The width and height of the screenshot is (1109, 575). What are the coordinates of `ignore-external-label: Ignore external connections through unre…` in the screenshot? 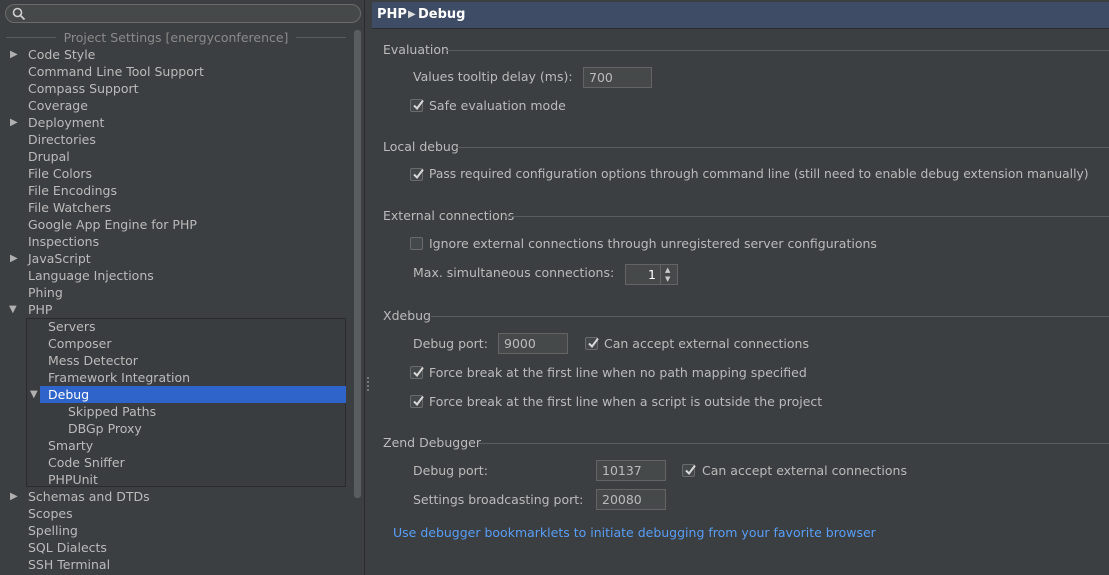 It's located at (653, 243).